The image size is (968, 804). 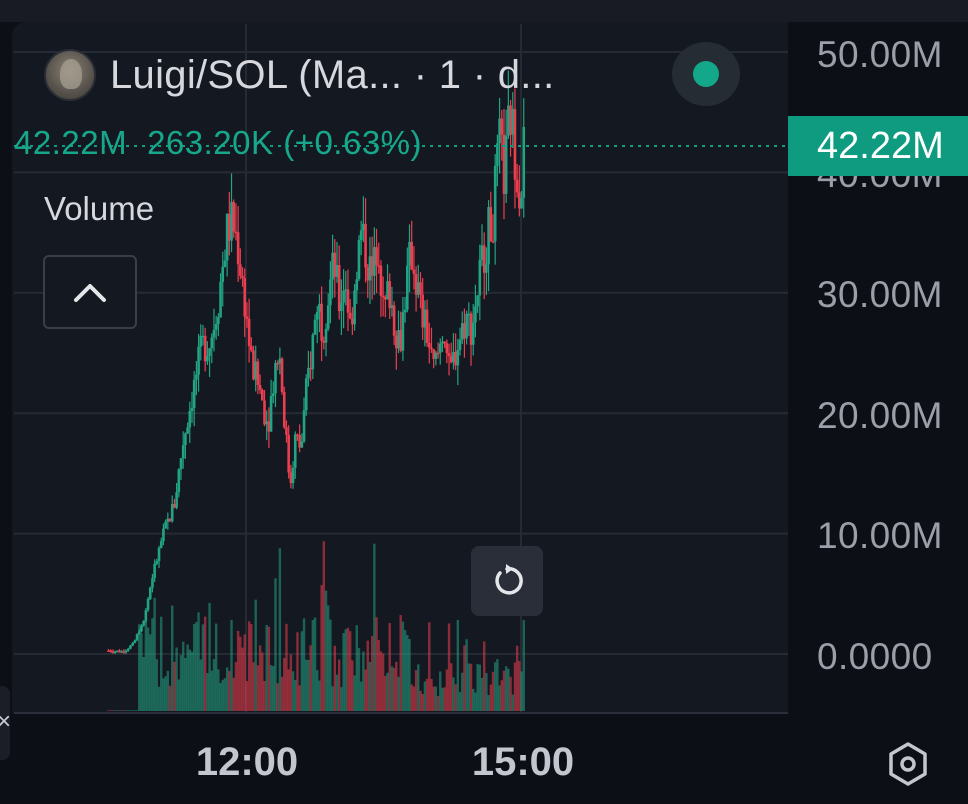 What do you see at coordinates (880, 54) in the screenshot?
I see `y-tick-label: 50.00M` at bounding box center [880, 54].